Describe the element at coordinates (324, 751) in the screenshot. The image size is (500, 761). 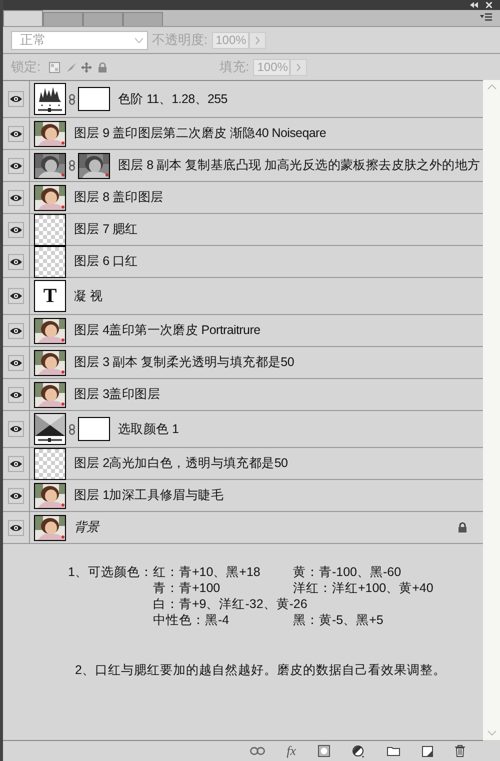
I see `mask-icon` at that location.